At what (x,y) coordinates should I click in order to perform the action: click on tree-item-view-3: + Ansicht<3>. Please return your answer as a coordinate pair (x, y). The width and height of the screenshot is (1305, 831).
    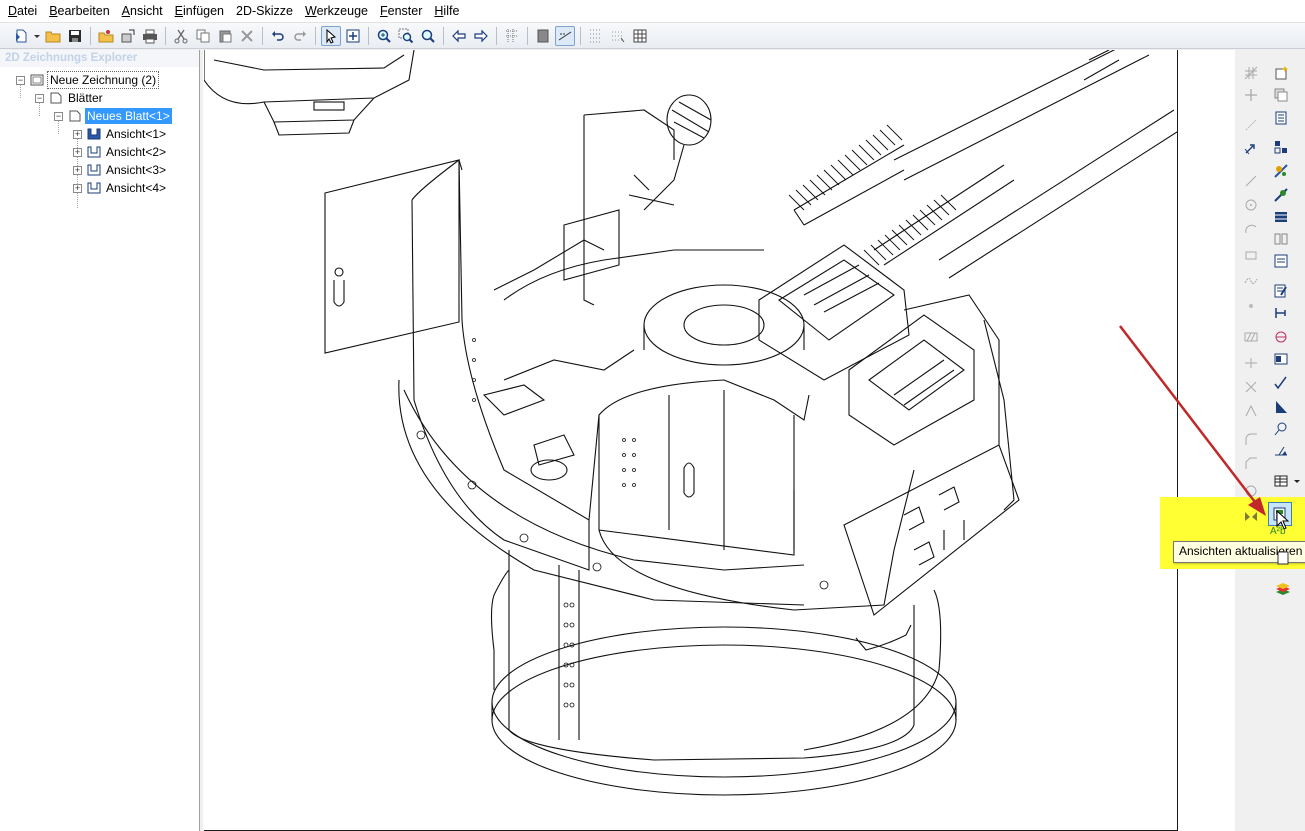
    Looking at the image, I should click on (120, 170).